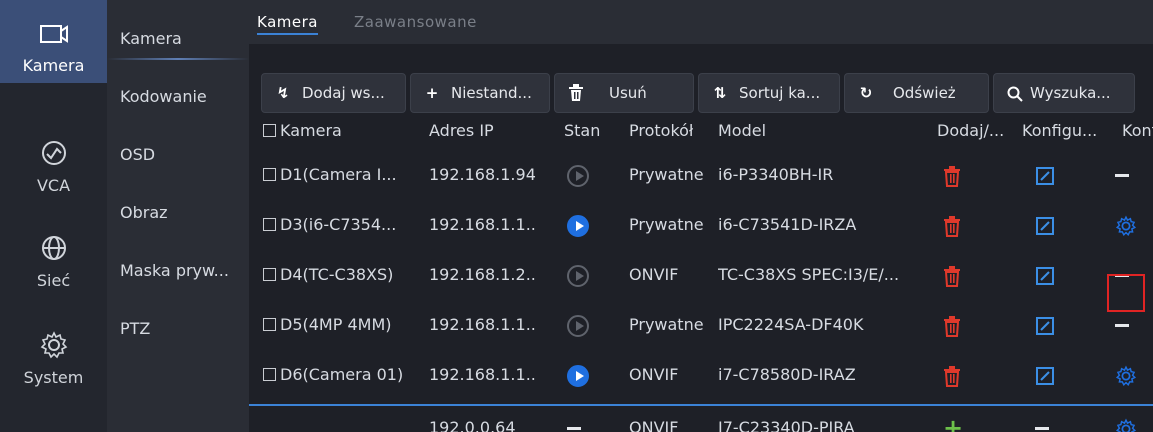 The image size is (1153, 432). Describe the element at coordinates (701, 418) in the screenshot. I see `table-row: 192.0.0.64 ONVIF I7-C23340D-PIRA +` at that location.